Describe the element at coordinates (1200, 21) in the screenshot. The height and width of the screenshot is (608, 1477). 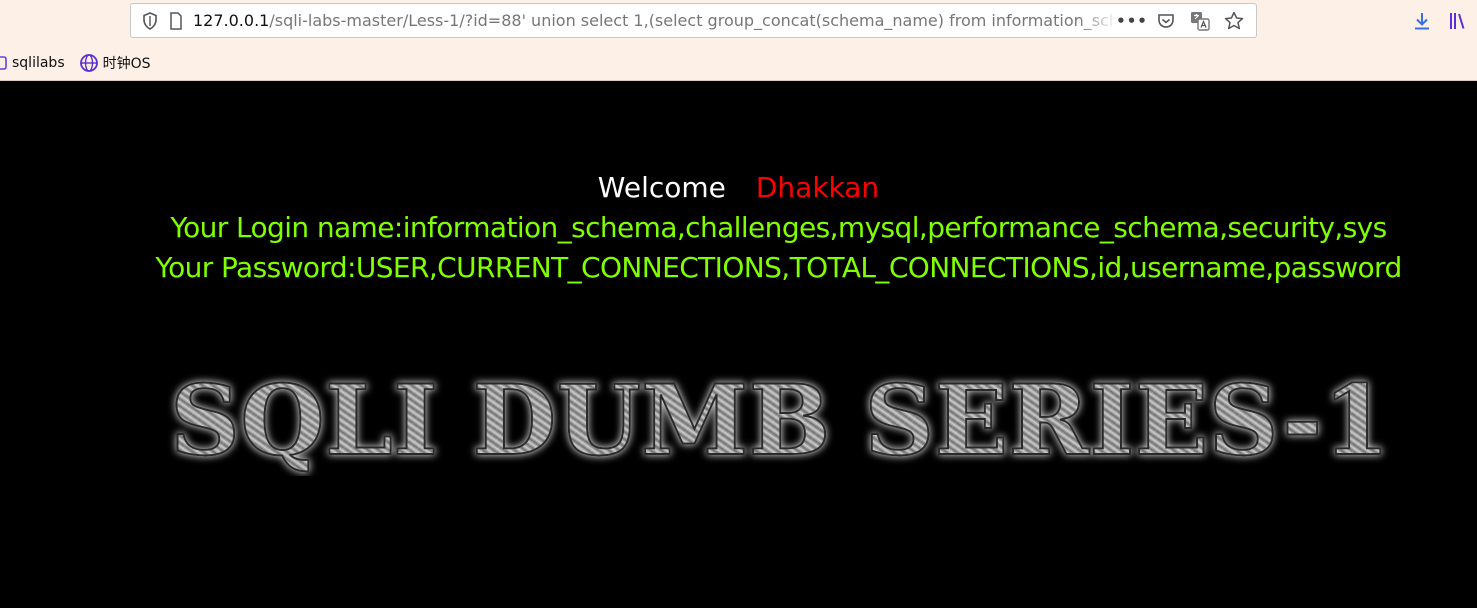
I see `translate-icon` at that location.